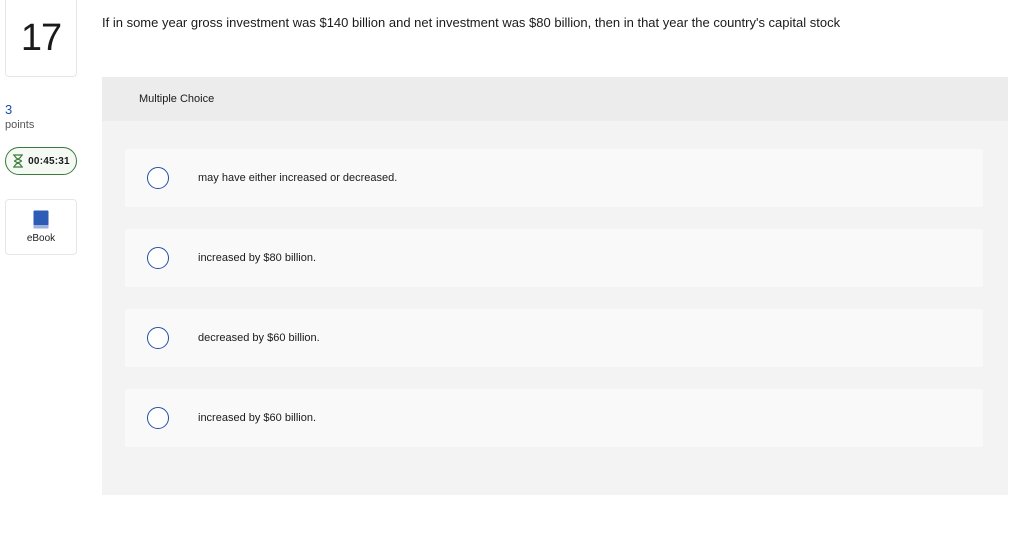 The width and height of the screenshot is (1024, 557). What do you see at coordinates (49, 161) in the screenshot?
I see `timer-text: 00:45:31` at bounding box center [49, 161].